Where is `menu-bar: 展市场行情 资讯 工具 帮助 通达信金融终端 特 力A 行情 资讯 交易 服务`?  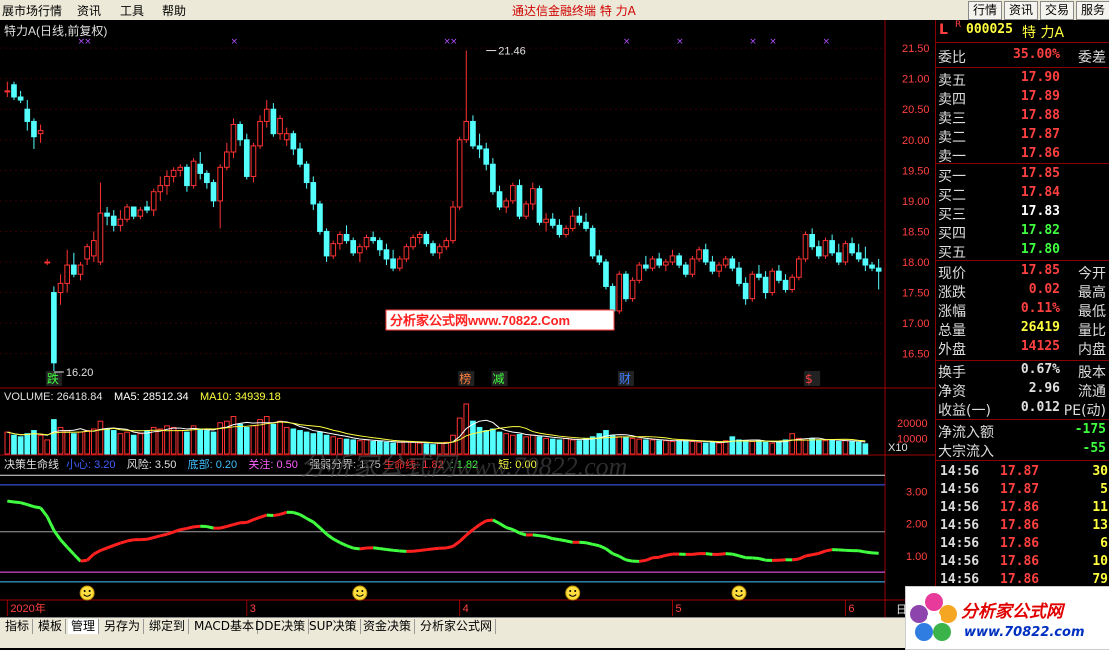
menu-bar: 展市场行情 资讯 工具 帮助 通达信金融终端 特 力A 行情 资讯 交易 服务 is located at coordinates (554, 10).